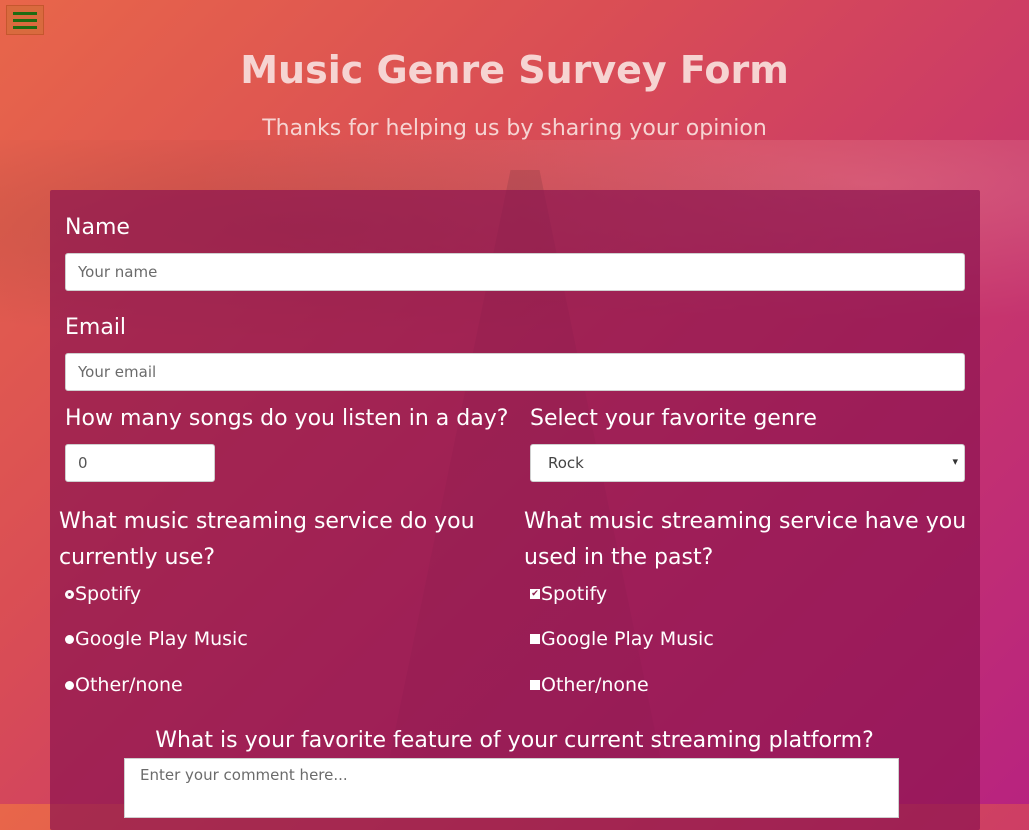 Image resolution: width=1029 pixels, height=830 pixels. I want to click on past-service-option-google-play: Google Play Music, so click(622, 639).